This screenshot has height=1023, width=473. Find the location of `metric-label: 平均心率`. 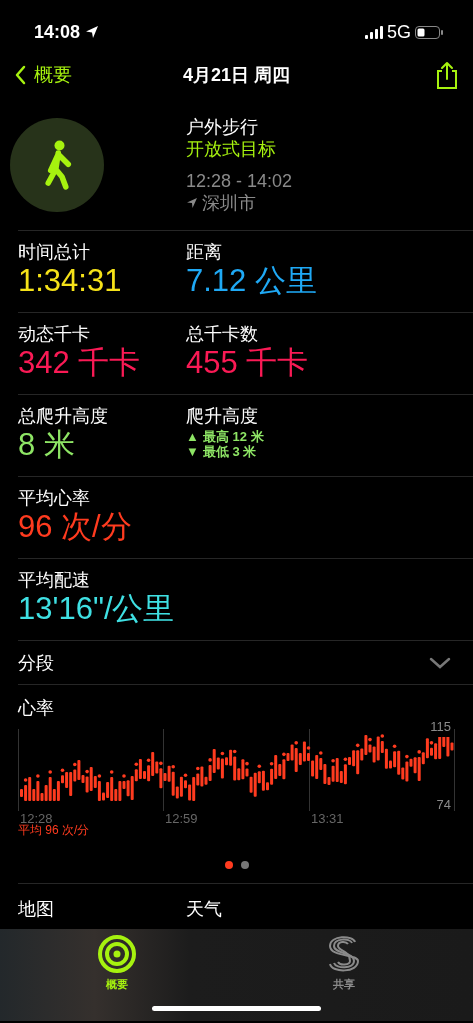

metric-label: 平均心率 is located at coordinates (54, 498).